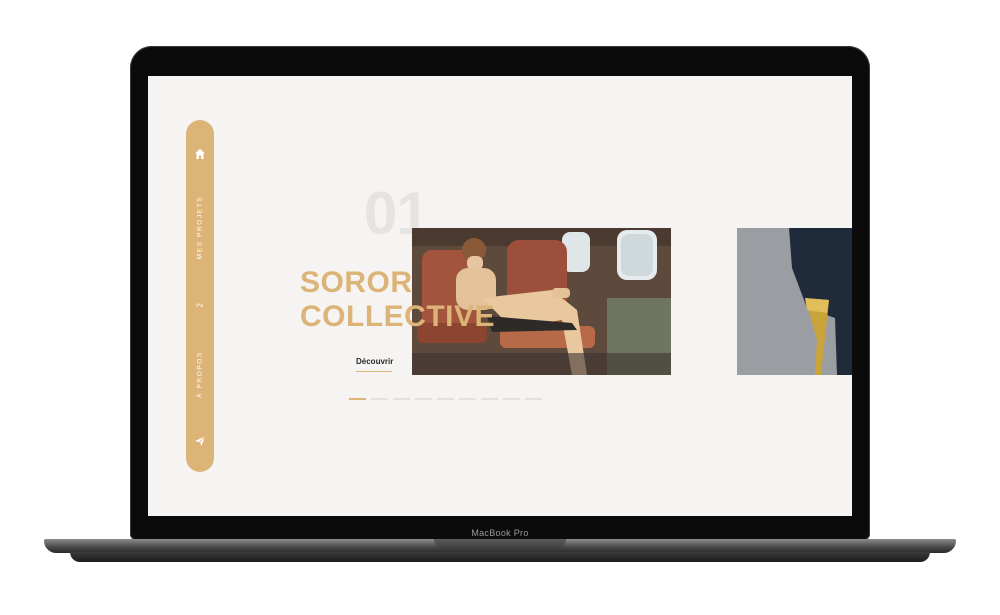  I want to click on slider-pagination, so click(445, 399).